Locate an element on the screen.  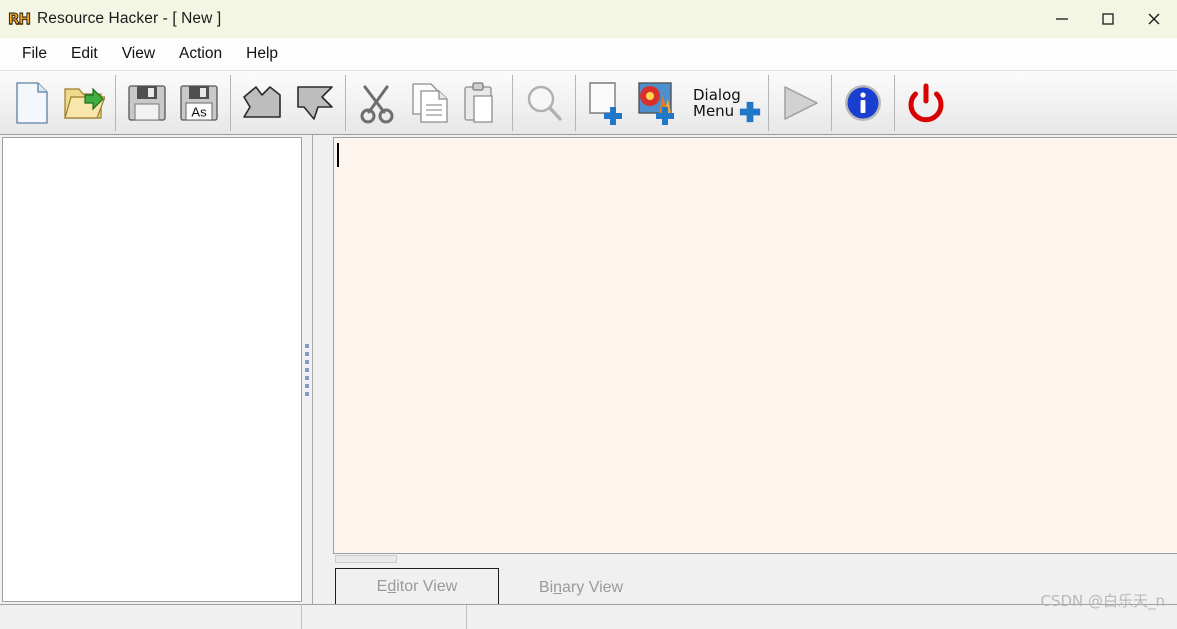
find-button is located at coordinates (544, 103).